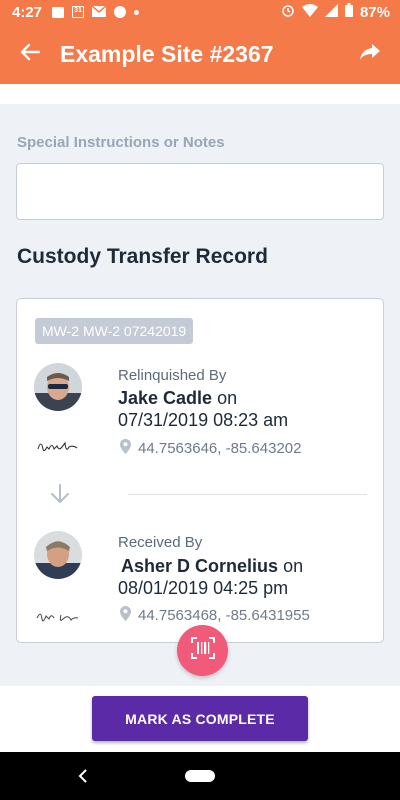 Image resolution: width=400 pixels, height=800 pixels. I want to click on battery-percentage: 87%, so click(374, 12).